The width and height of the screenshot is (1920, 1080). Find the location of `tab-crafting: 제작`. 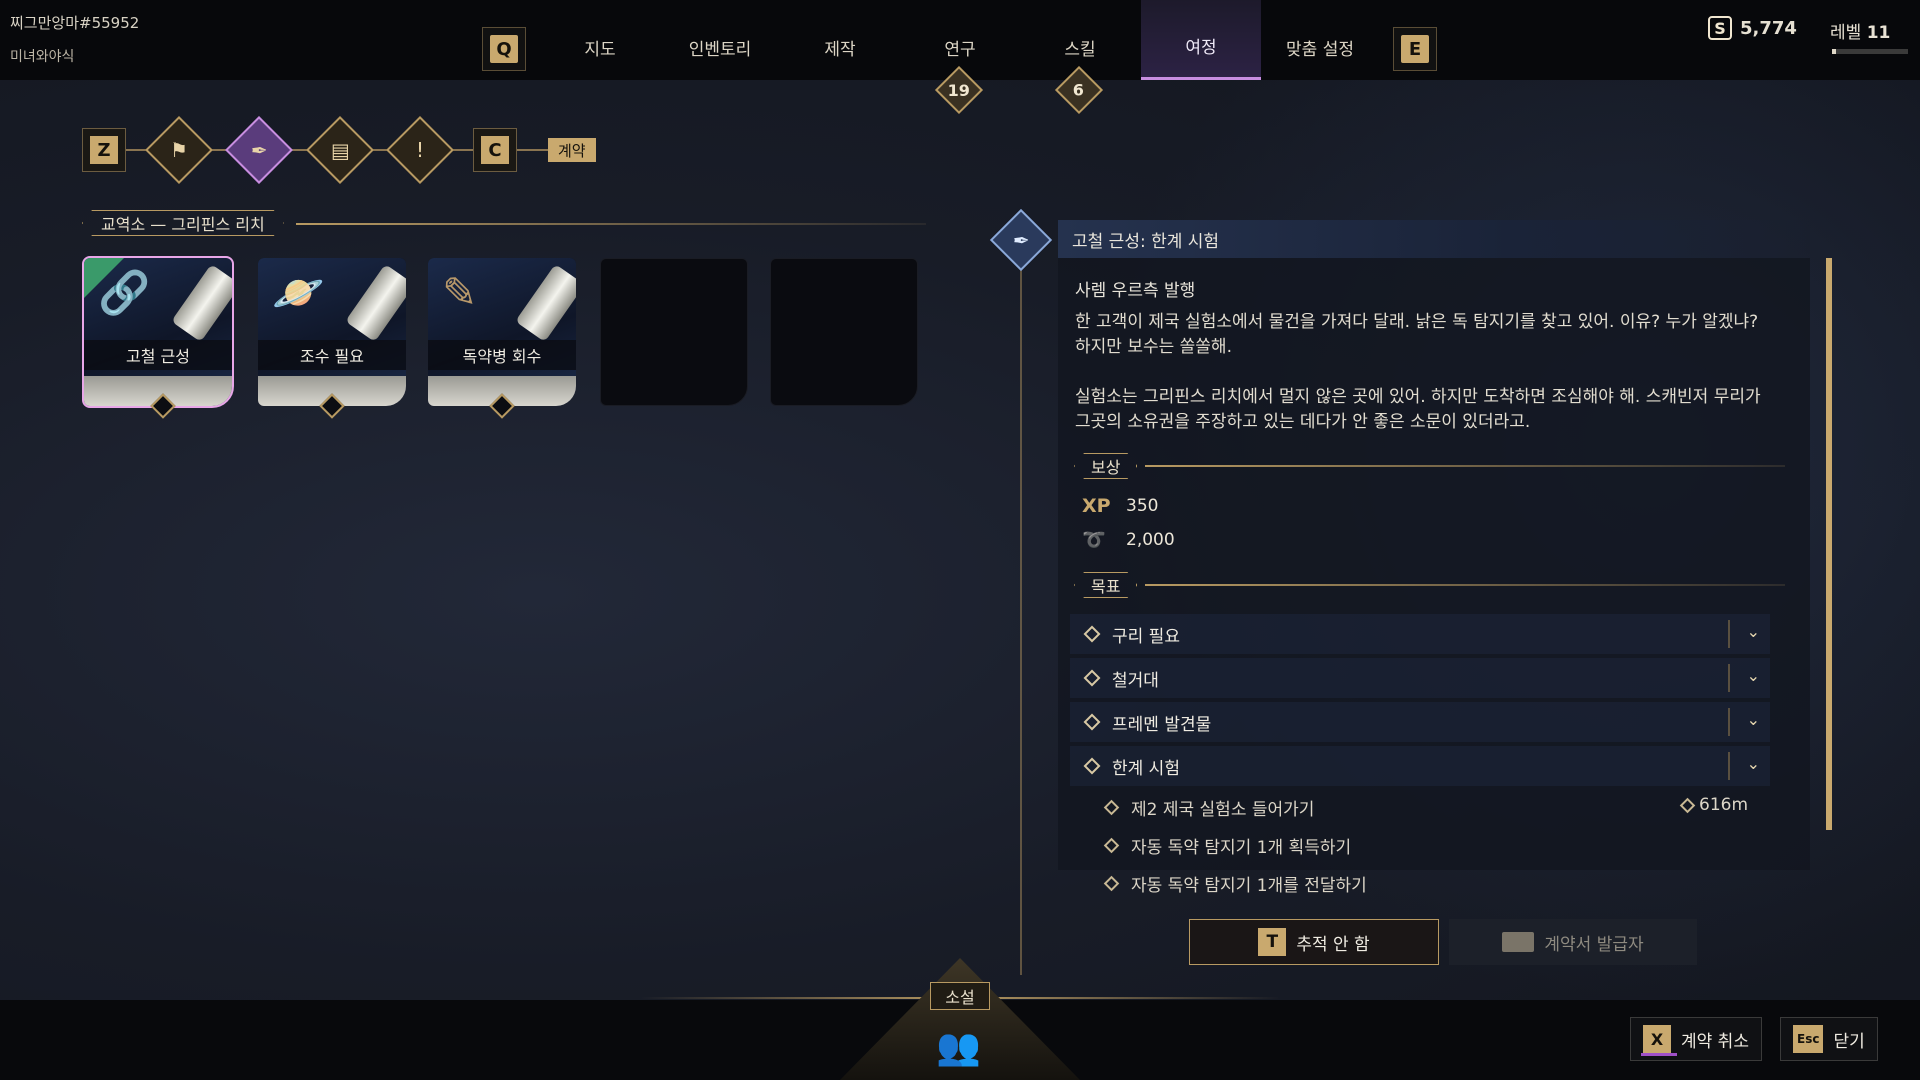

tab-crafting: 제작 is located at coordinates (840, 40).